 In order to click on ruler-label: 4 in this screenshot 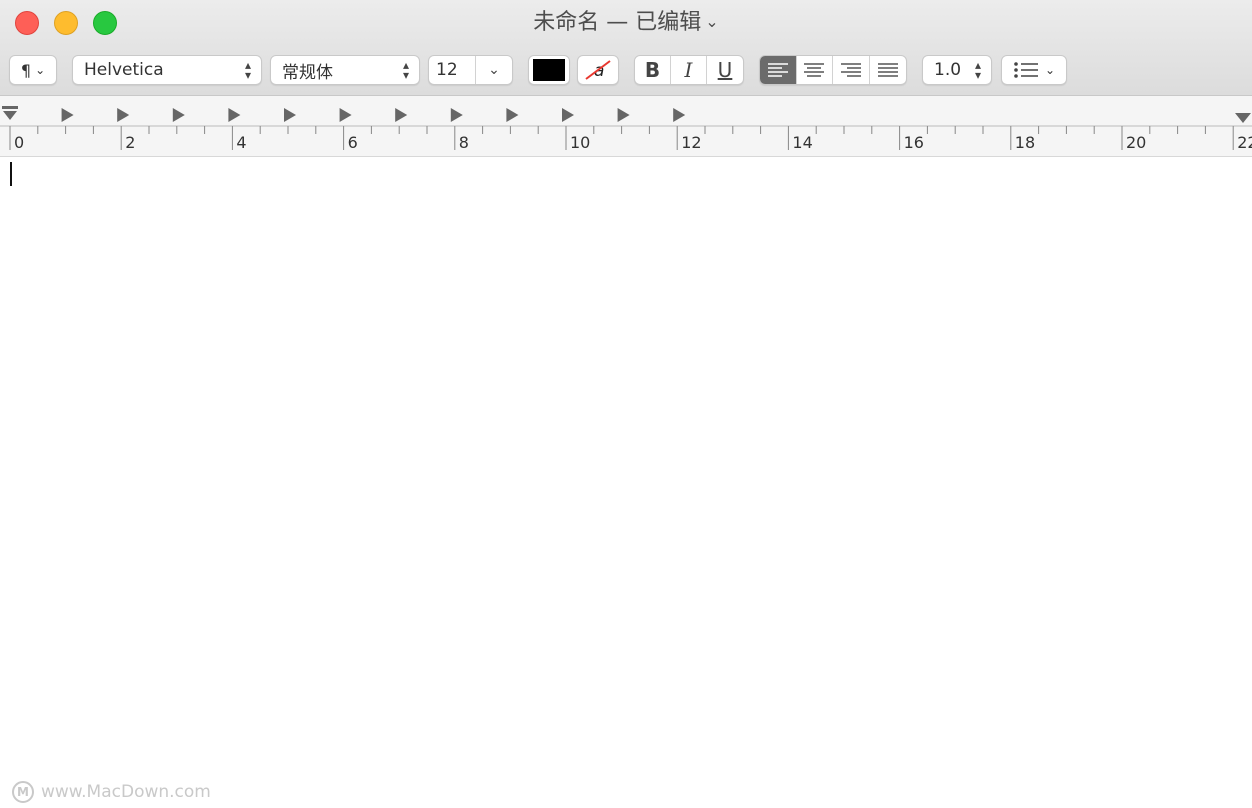, I will do `click(241, 142)`.